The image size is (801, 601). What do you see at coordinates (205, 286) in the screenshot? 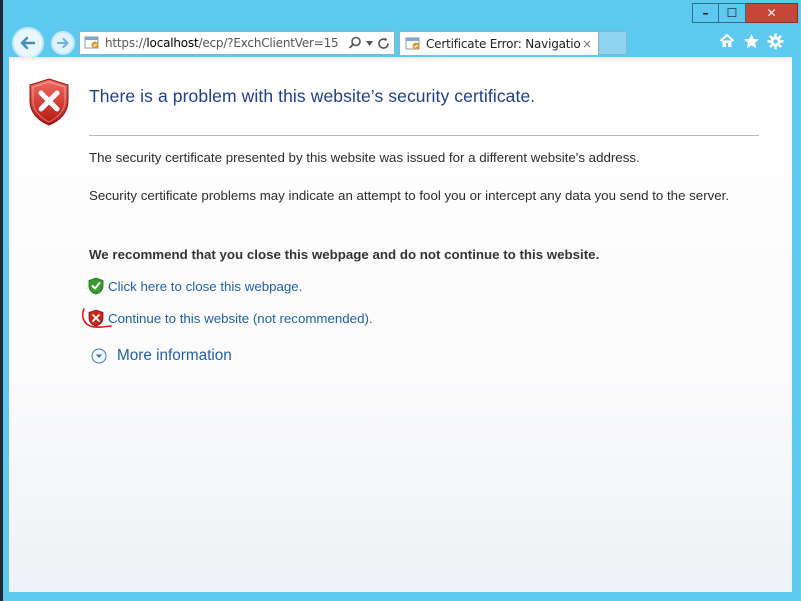
I see `close-webpage-link-text: Click here to close this webpage.` at bounding box center [205, 286].